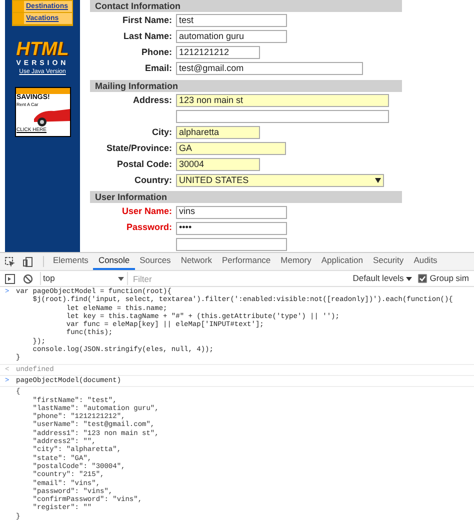  Describe the element at coordinates (28, 261) in the screenshot. I see `device-icon` at that location.